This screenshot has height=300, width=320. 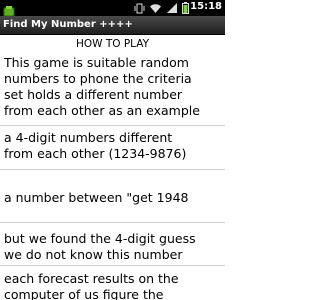 What do you see at coordinates (139, 9) in the screenshot?
I see `vibrate-icon` at bounding box center [139, 9].